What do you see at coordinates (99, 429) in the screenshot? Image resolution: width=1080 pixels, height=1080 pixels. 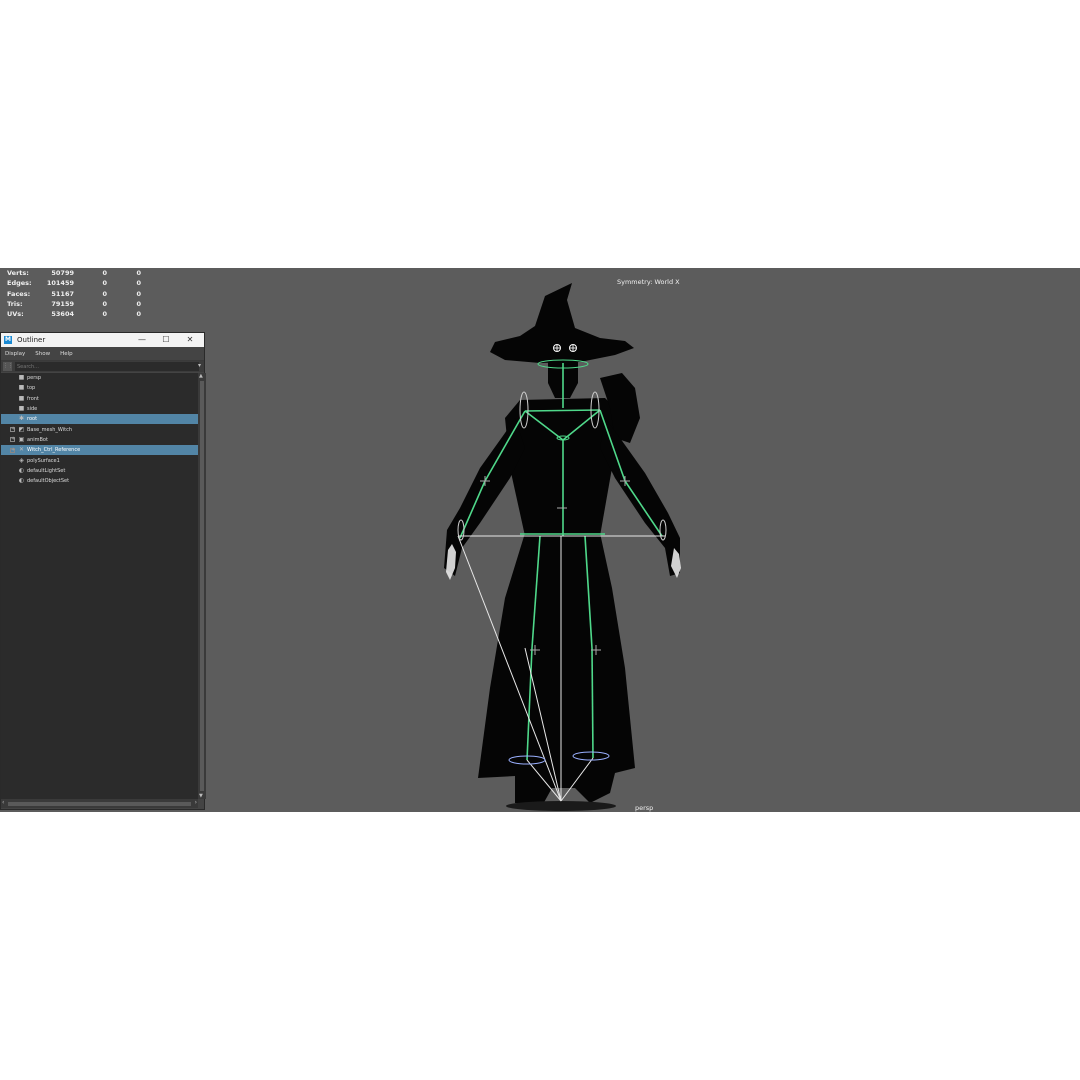 I see `list-item: + ◩ Base_mesh_Witch` at bounding box center [99, 429].